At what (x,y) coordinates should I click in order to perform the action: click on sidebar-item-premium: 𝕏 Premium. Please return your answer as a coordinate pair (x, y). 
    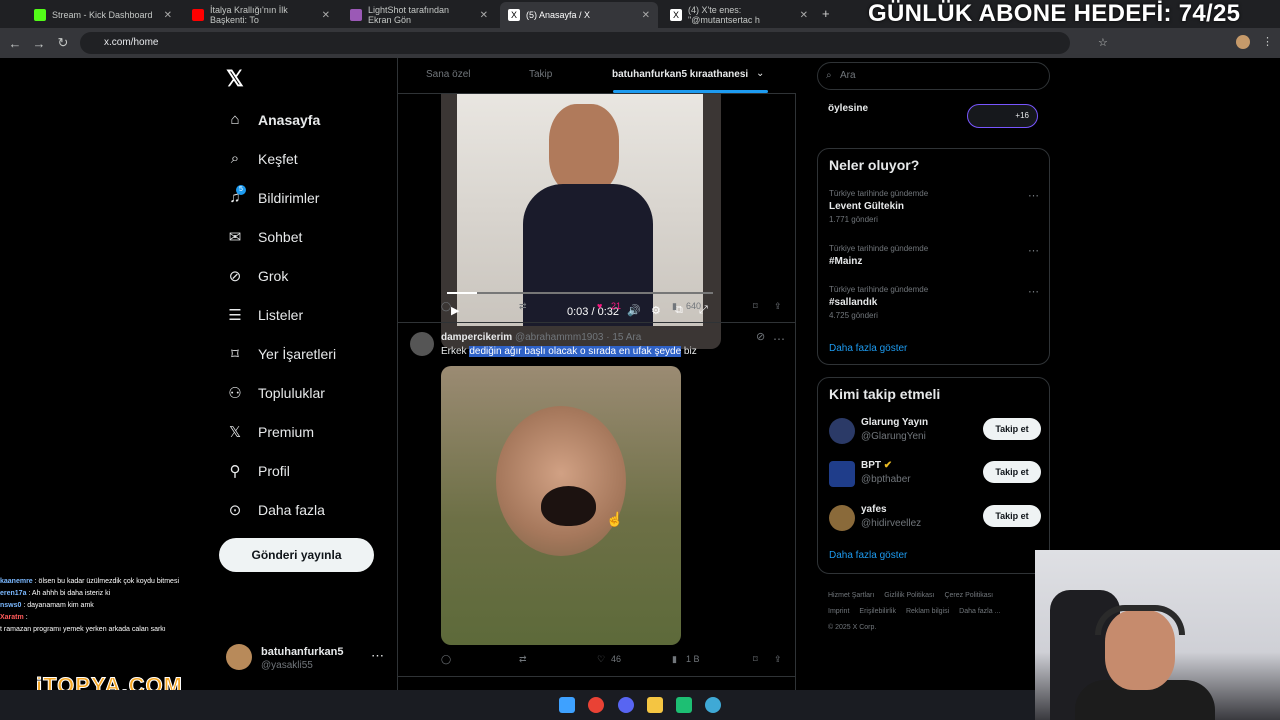
    Looking at the image, I should click on (306, 431).